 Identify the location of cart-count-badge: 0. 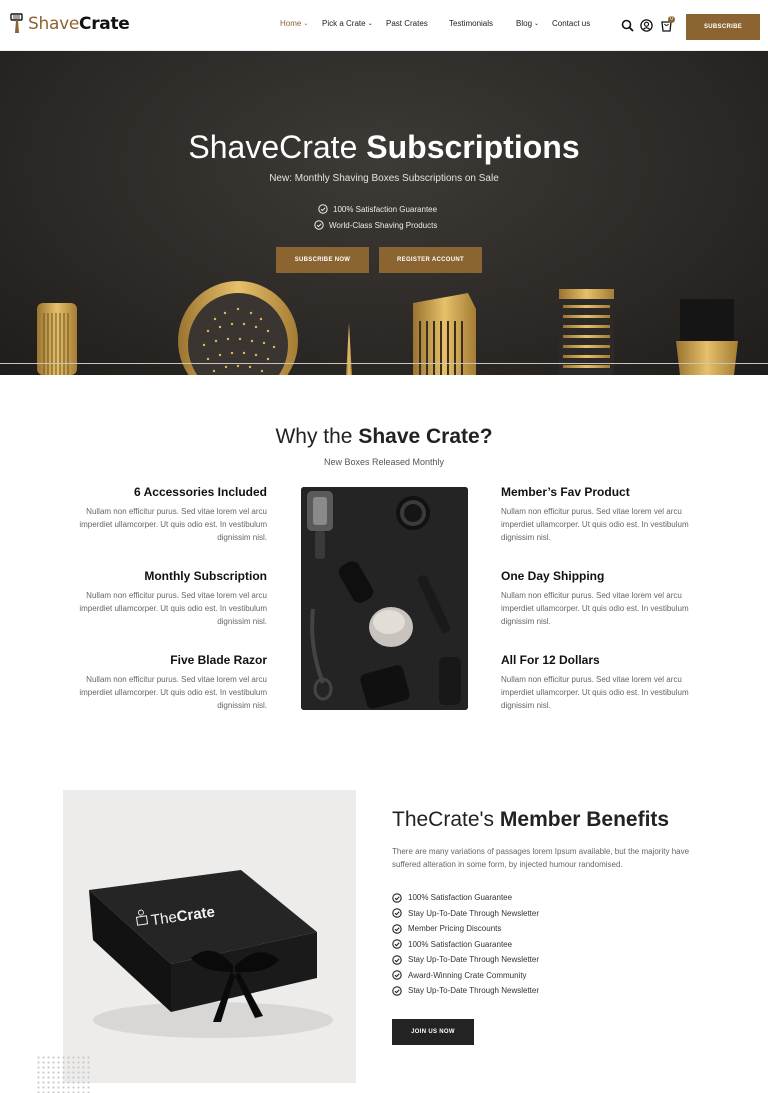
(671, 19).